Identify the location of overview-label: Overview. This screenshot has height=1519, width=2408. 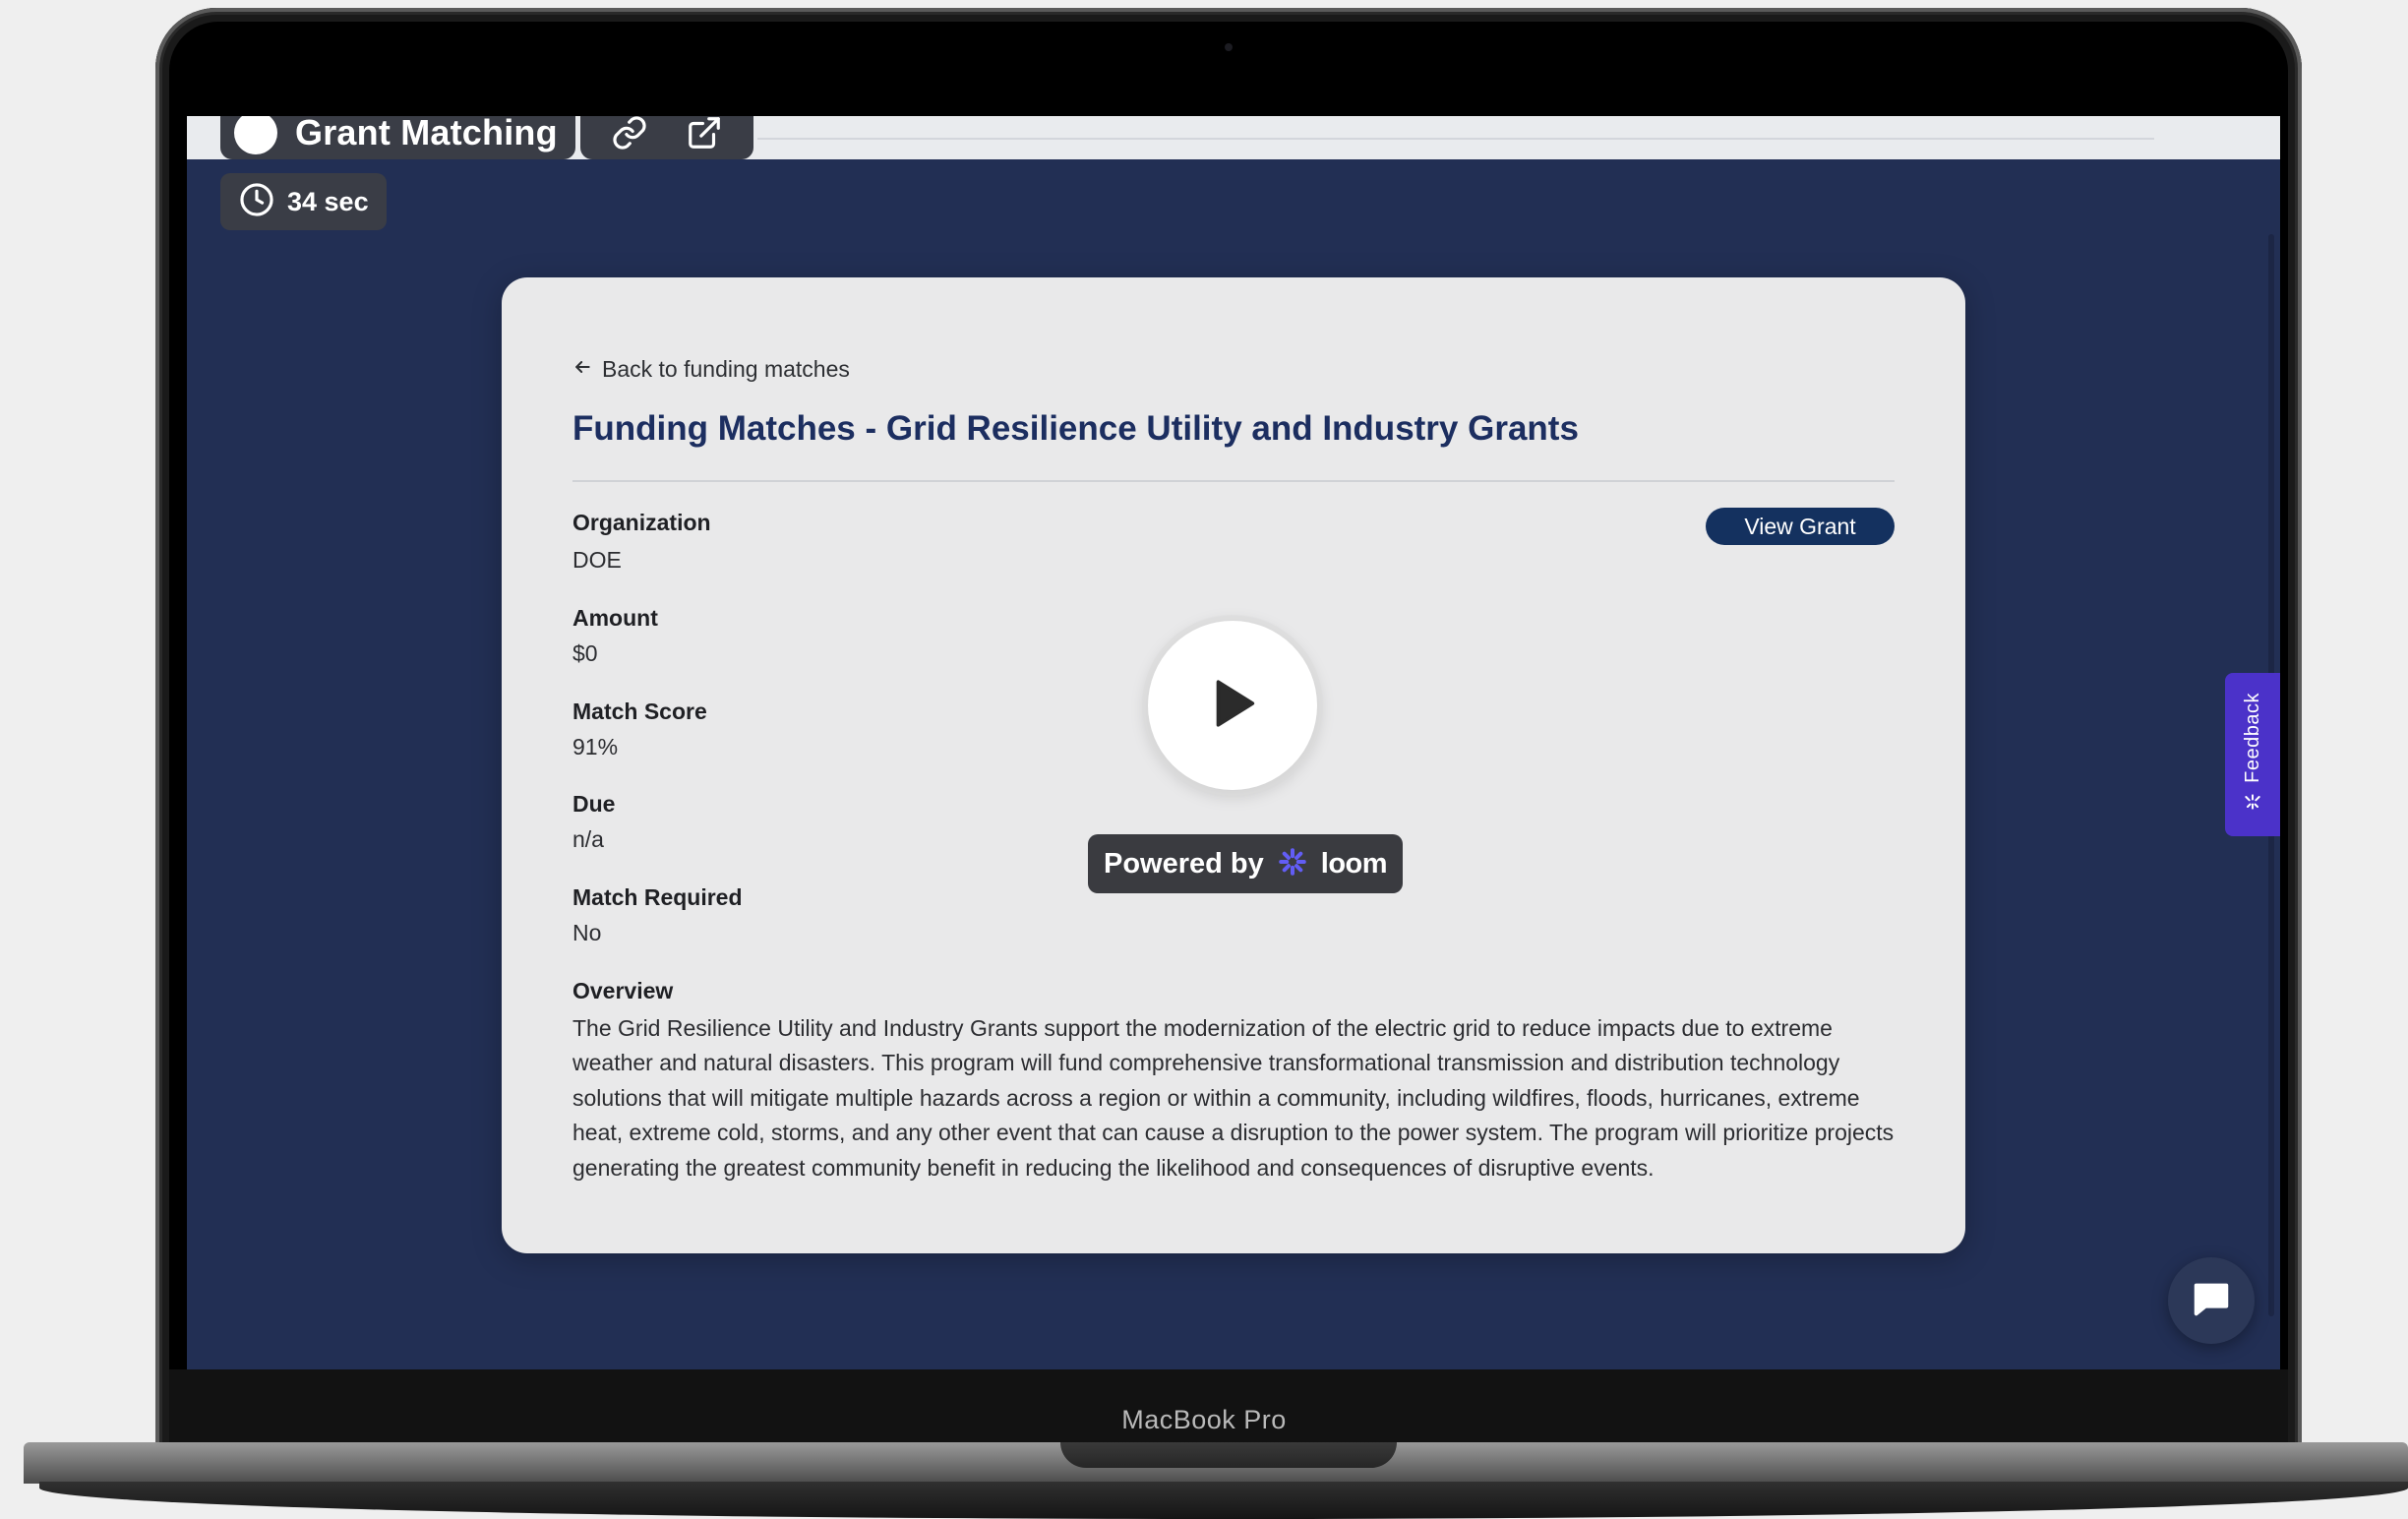
(623, 991).